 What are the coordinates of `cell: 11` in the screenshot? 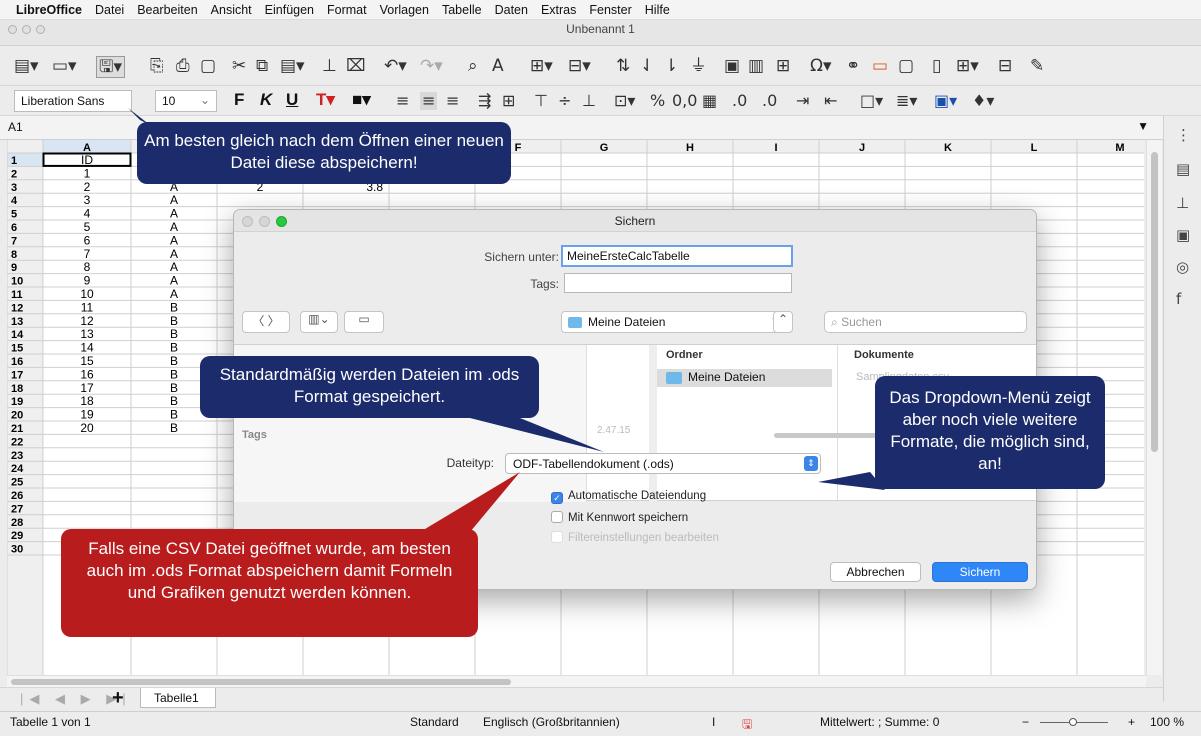 It's located at (87, 307).